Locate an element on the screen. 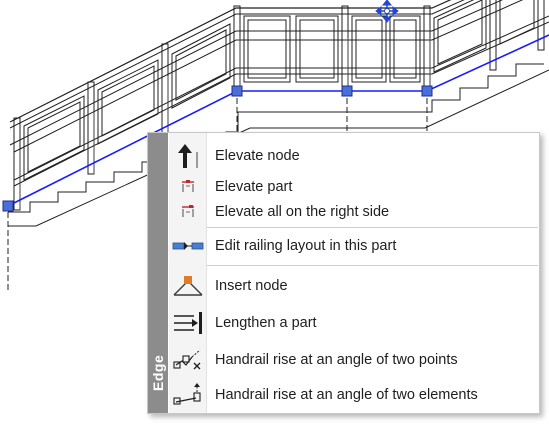 The width and height of the screenshot is (549, 424). menu-item-label: Handrail rise at an angle of two points is located at coordinates (336, 360).